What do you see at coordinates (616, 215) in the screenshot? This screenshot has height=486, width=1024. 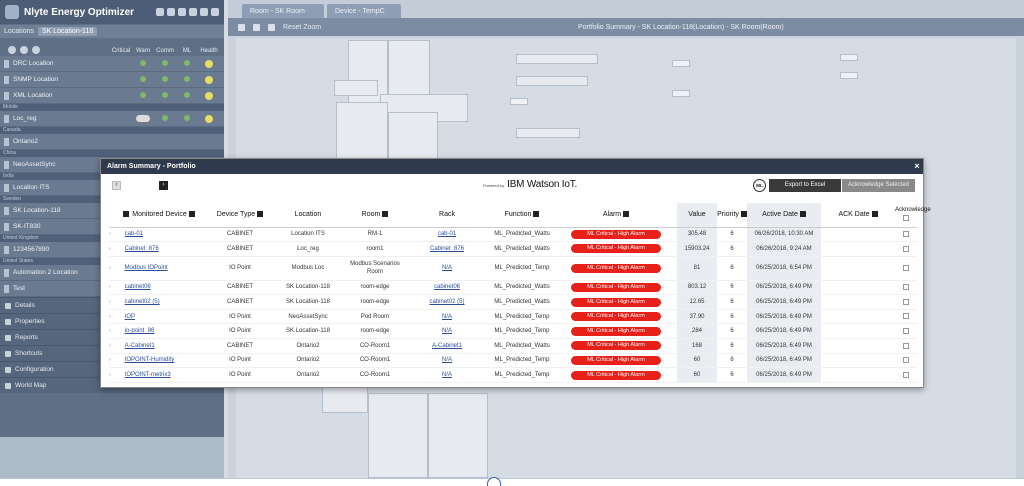 I see `col-alarm: Alarm` at bounding box center [616, 215].